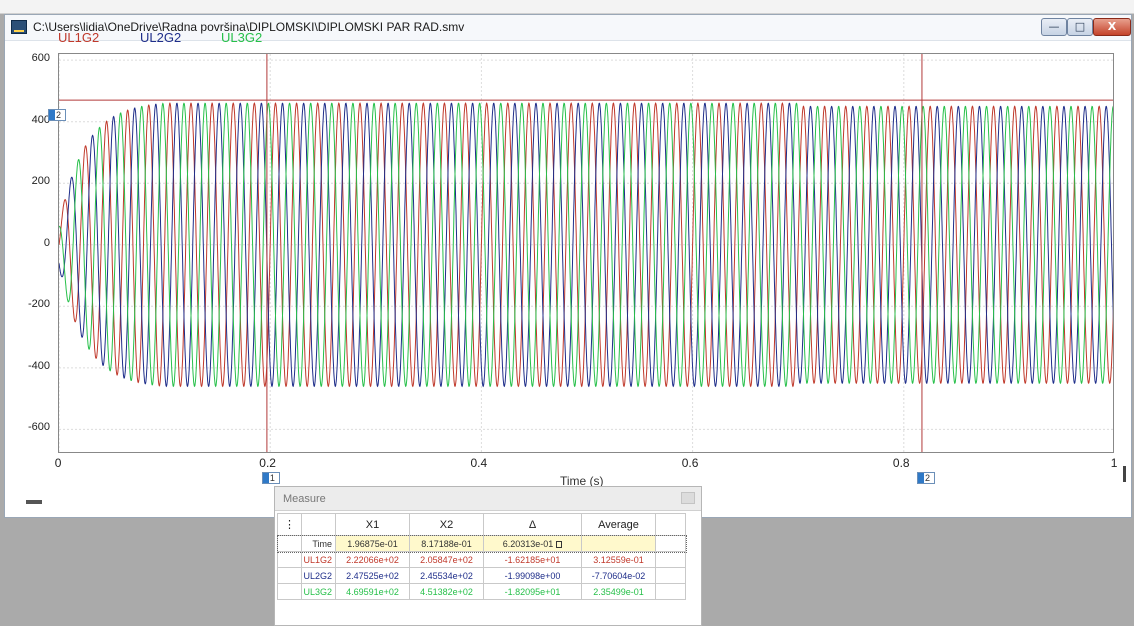 The width and height of the screenshot is (1134, 626). Describe the element at coordinates (318, 524) in the screenshot. I see `measure-header-blank` at that location.